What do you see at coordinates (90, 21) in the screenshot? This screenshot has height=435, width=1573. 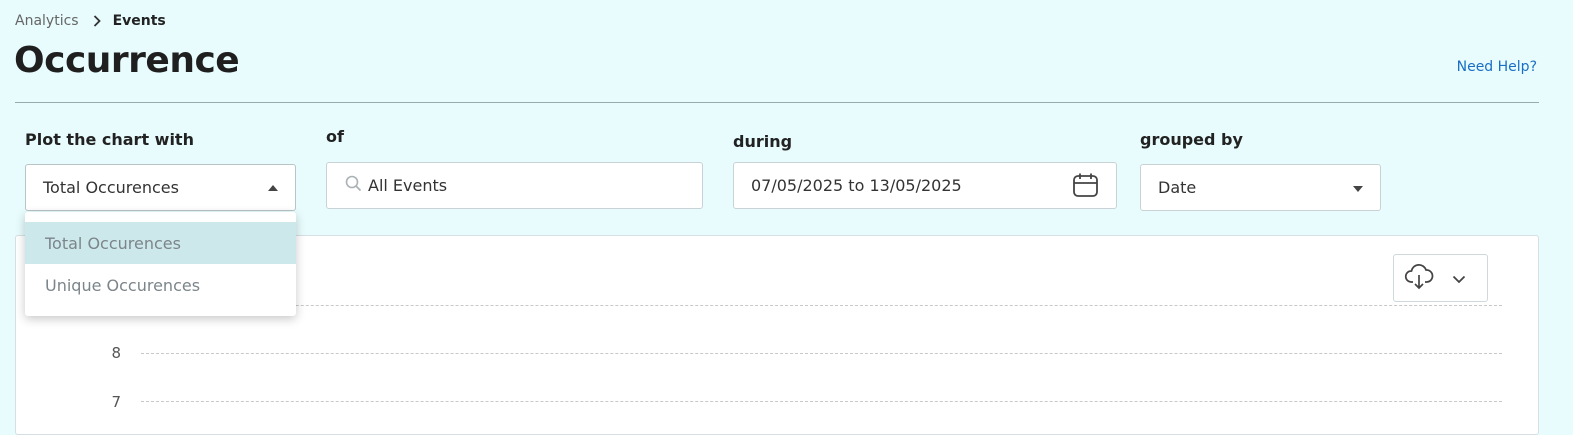 I see `breadcrumb: Analytics Events` at bounding box center [90, 21].